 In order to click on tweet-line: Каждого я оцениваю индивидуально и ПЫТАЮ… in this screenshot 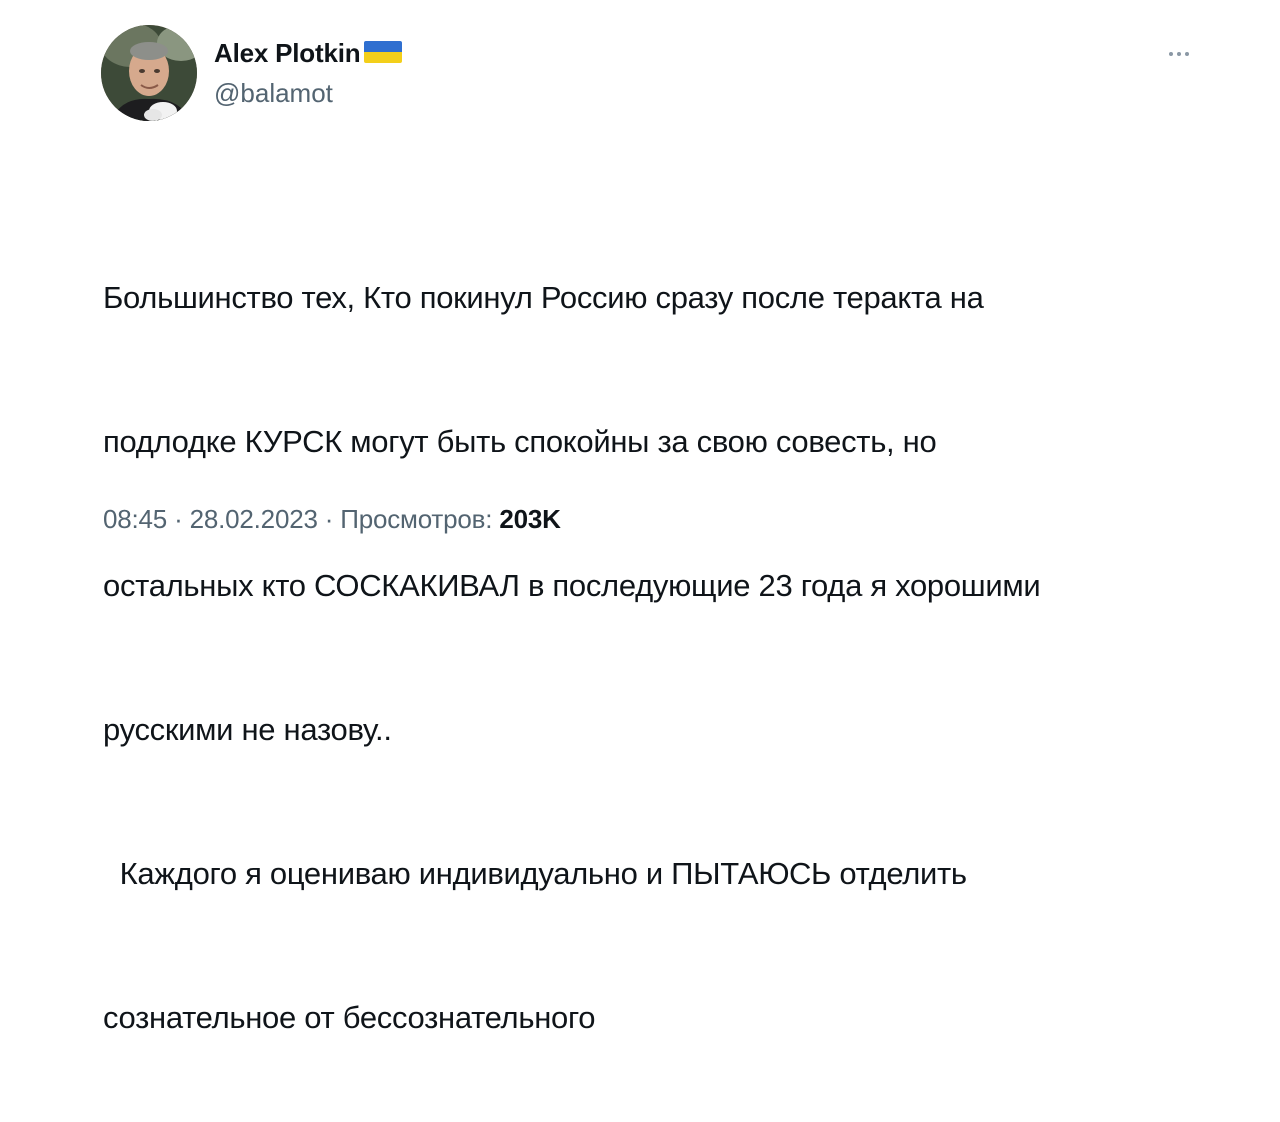, I will do `click(535, 873)`.